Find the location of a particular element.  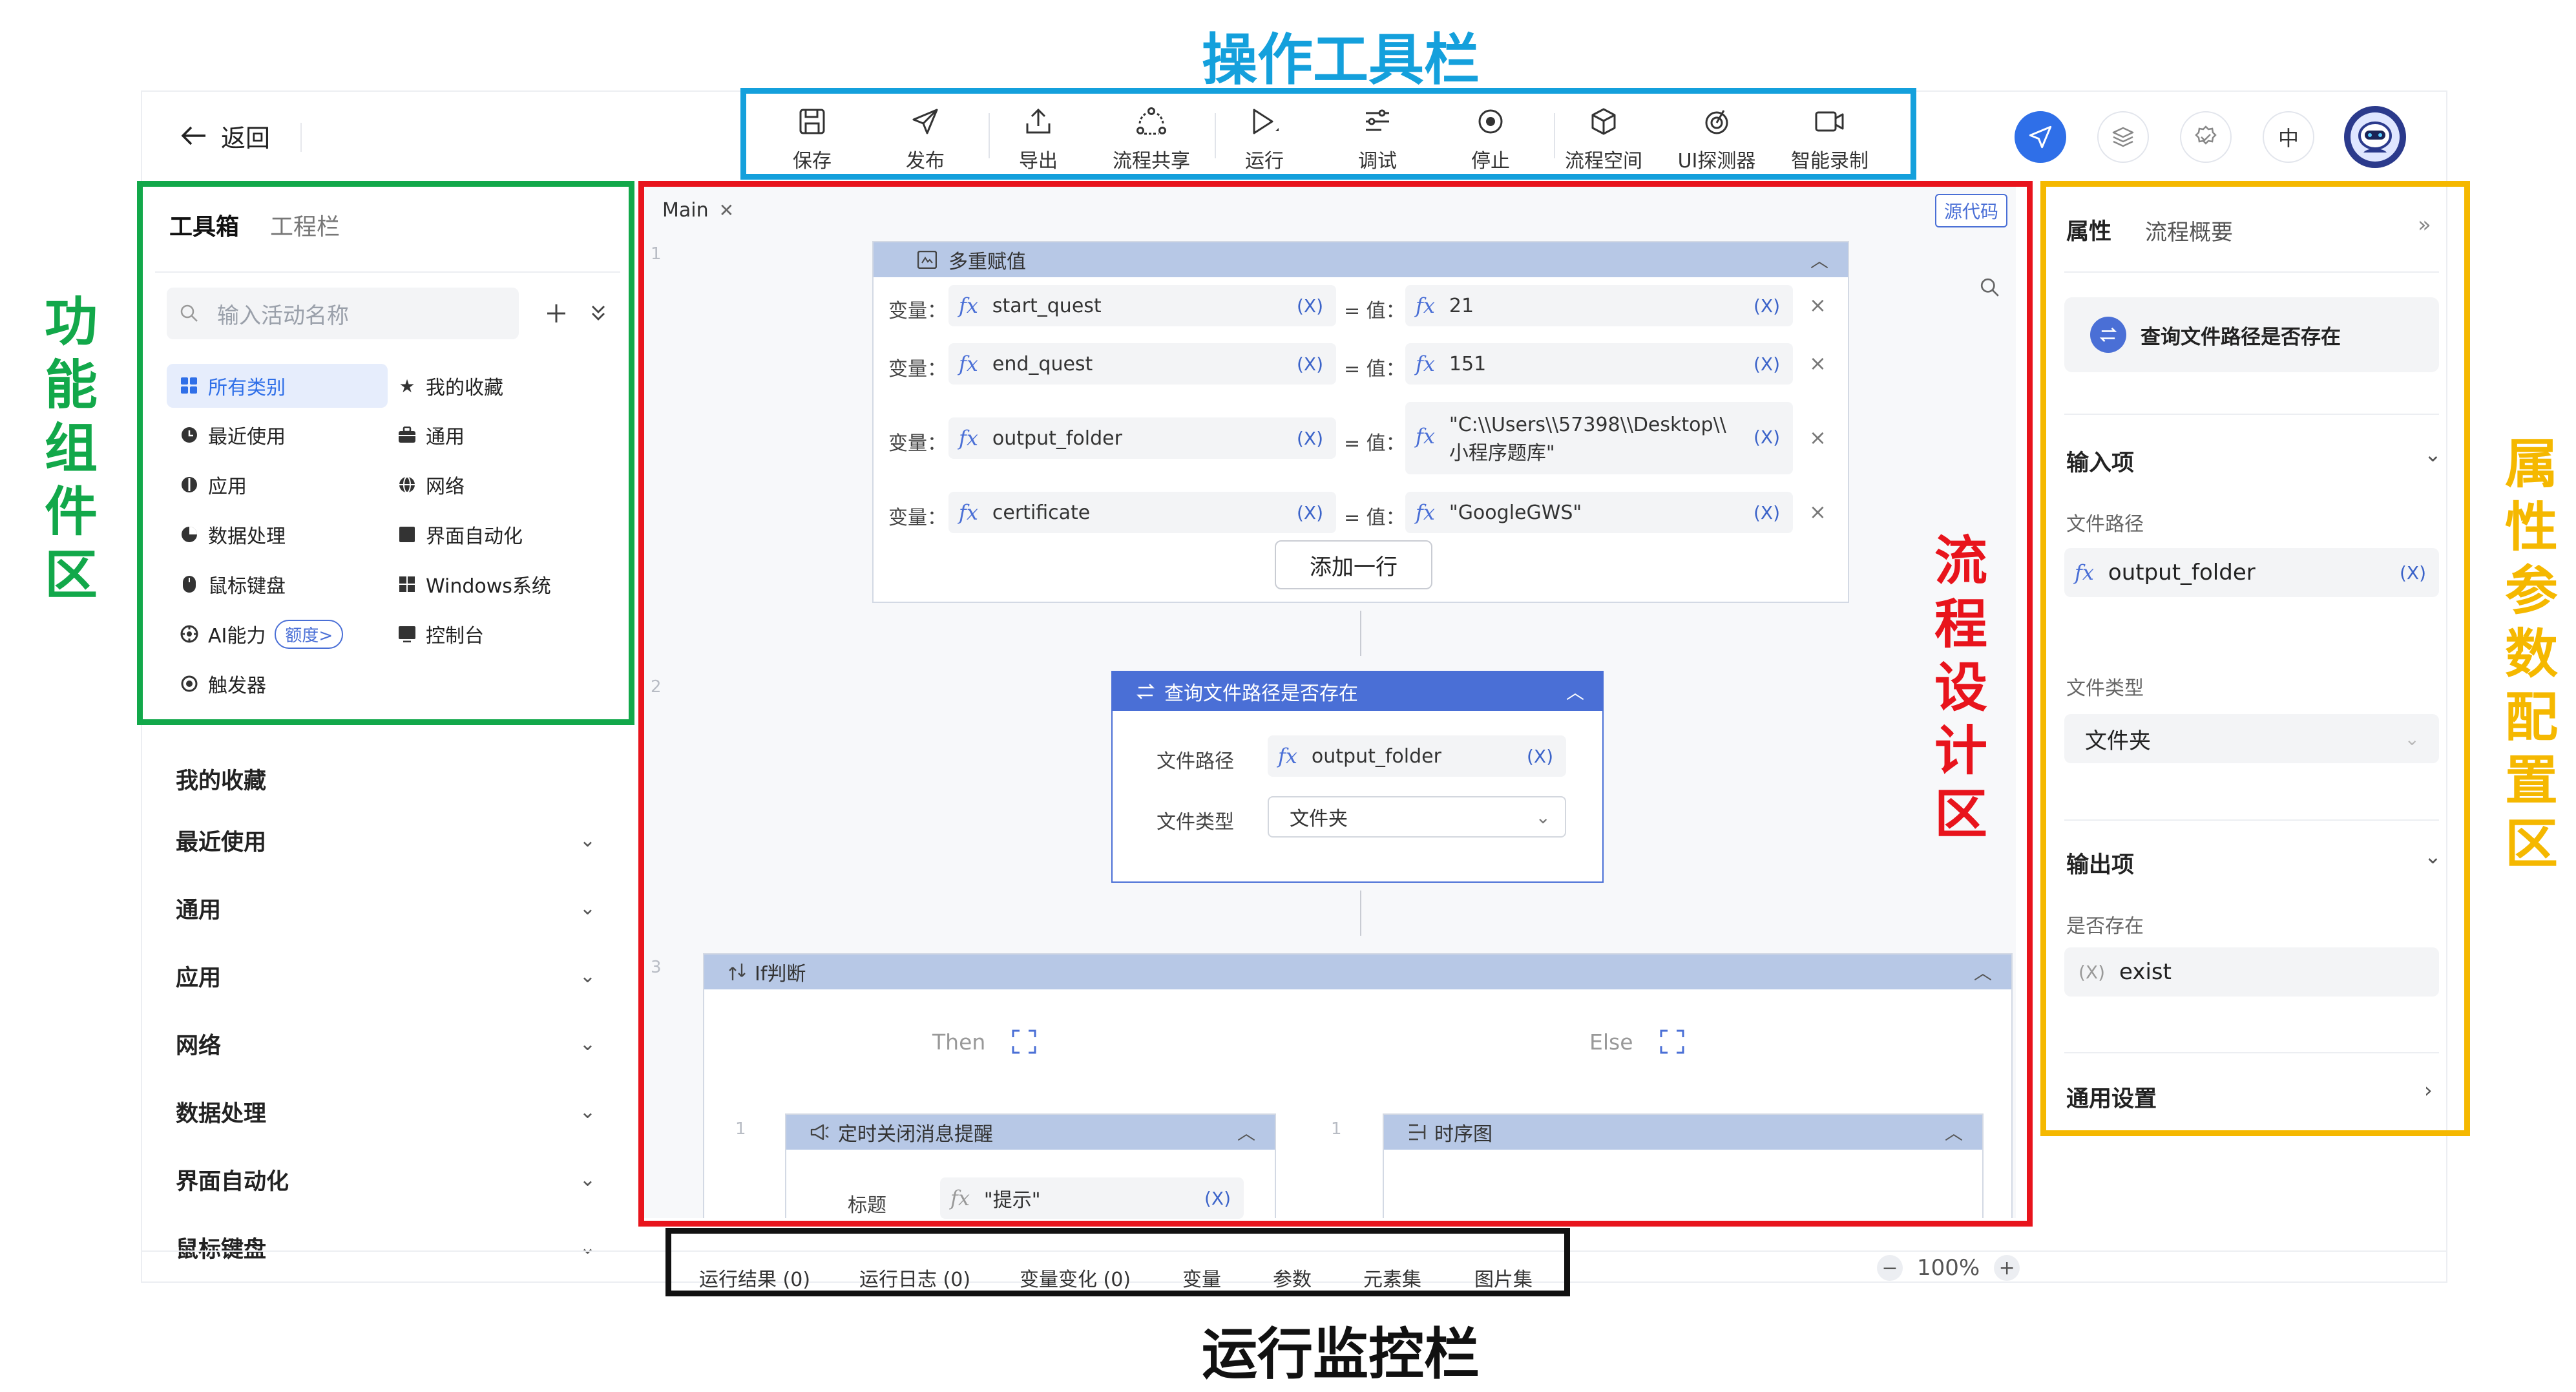

zoom-control: − 100% + is located at coordinates (1948, 1268).